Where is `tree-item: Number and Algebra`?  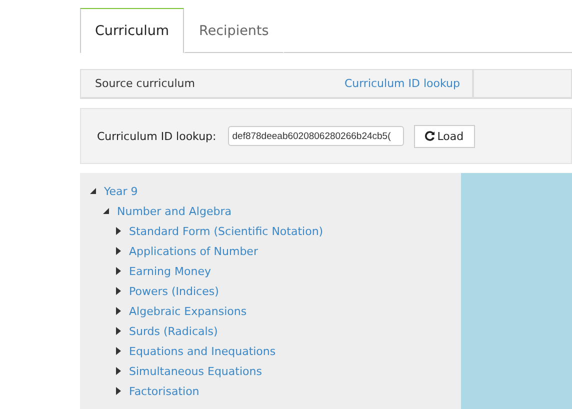
tree-item: Number and Algebra is located at coordinates (174, 211).